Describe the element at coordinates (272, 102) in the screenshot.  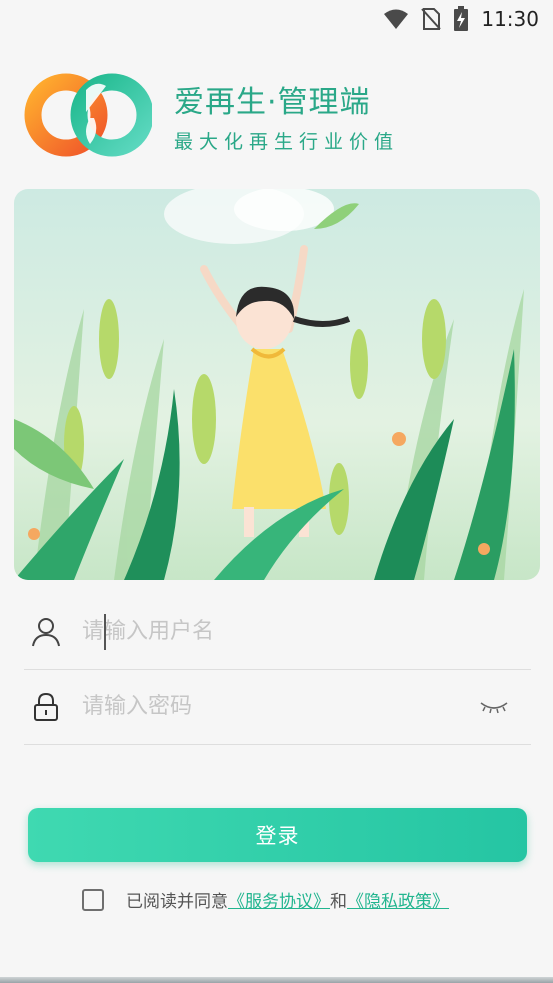
I see `brand-title: 爱再生·管理端` at that location.